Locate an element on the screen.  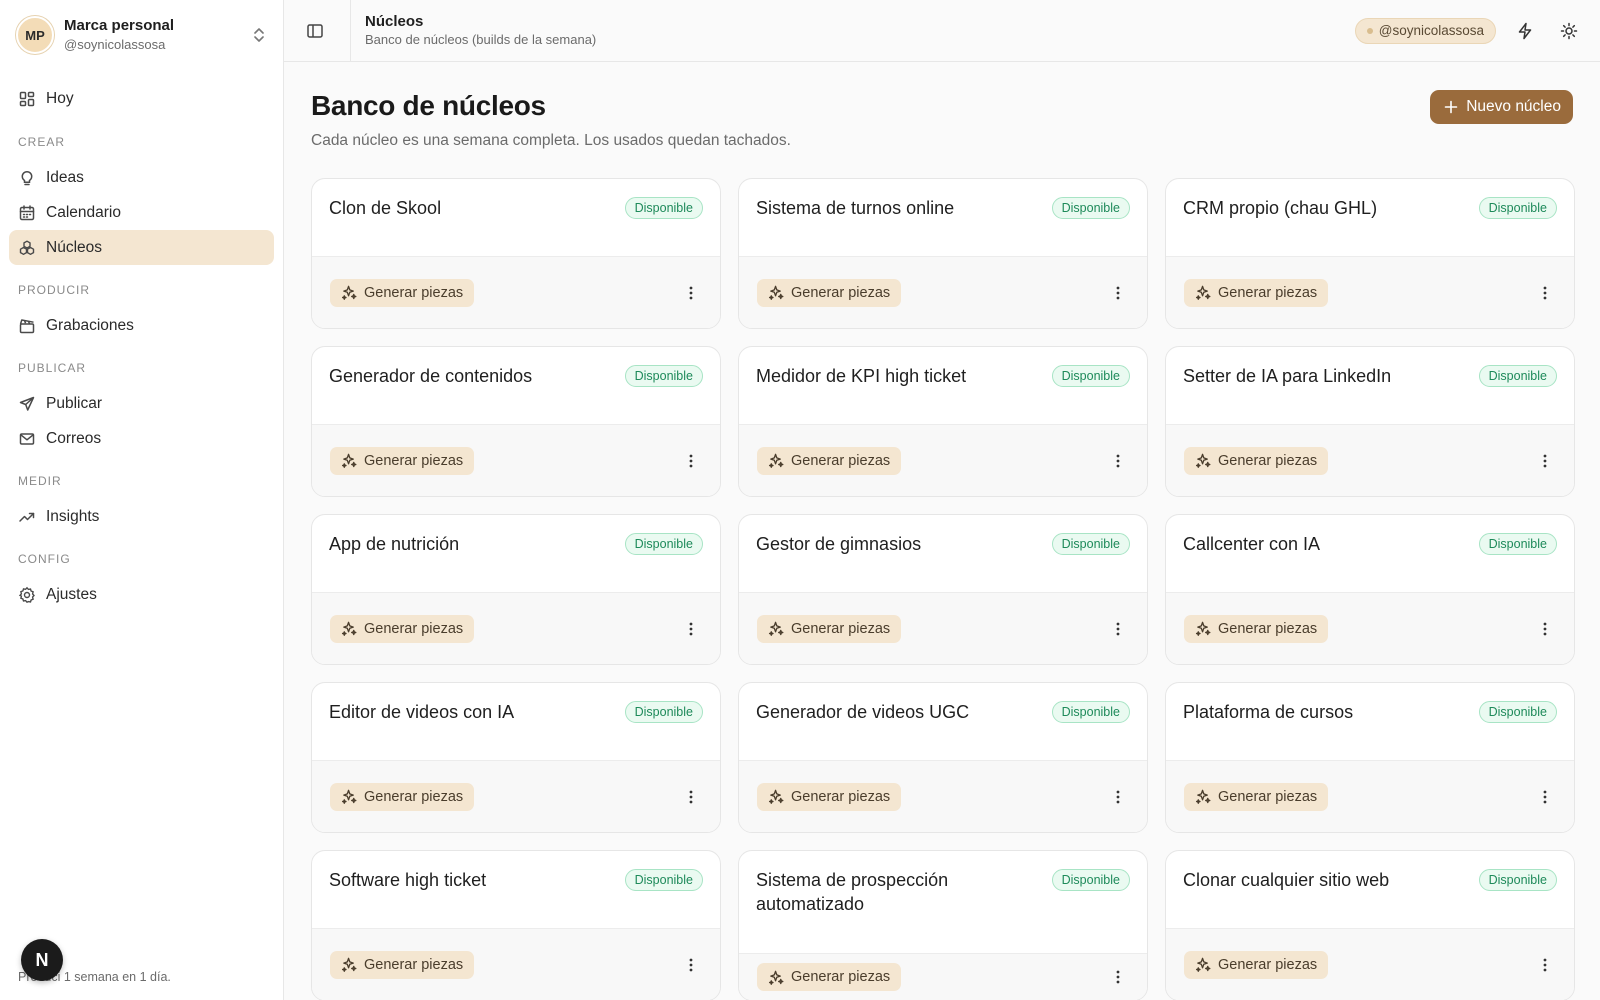
new-nucleo-button: Nuevo núcleo is located at coordinates (1501, 107).